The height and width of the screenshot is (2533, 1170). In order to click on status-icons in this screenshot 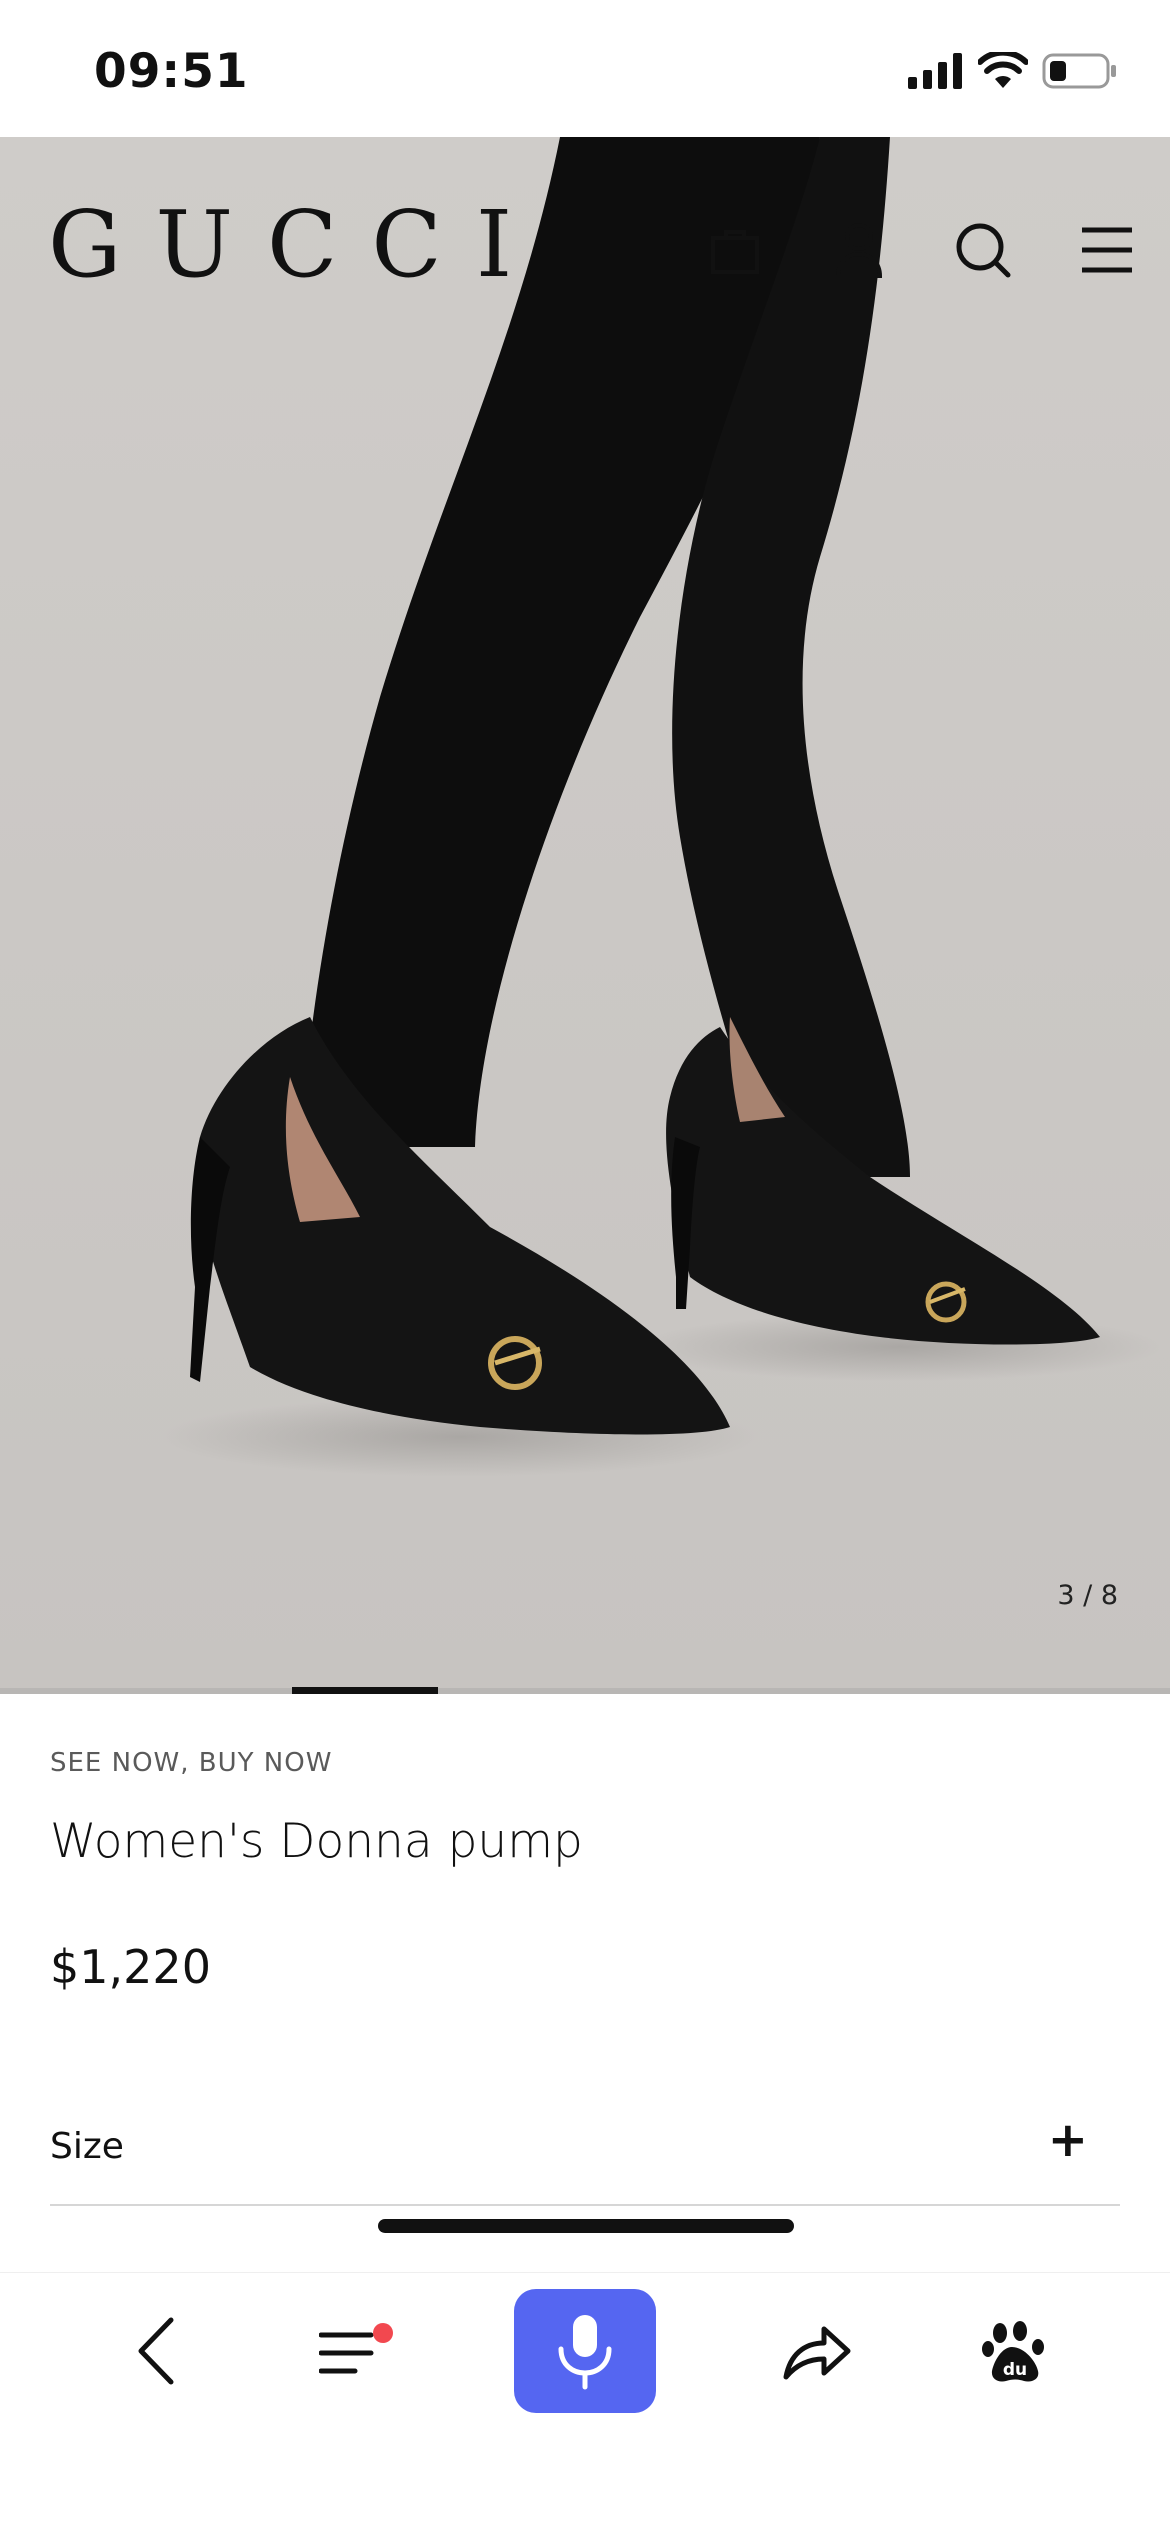, I will do `click(1013, 71)`.